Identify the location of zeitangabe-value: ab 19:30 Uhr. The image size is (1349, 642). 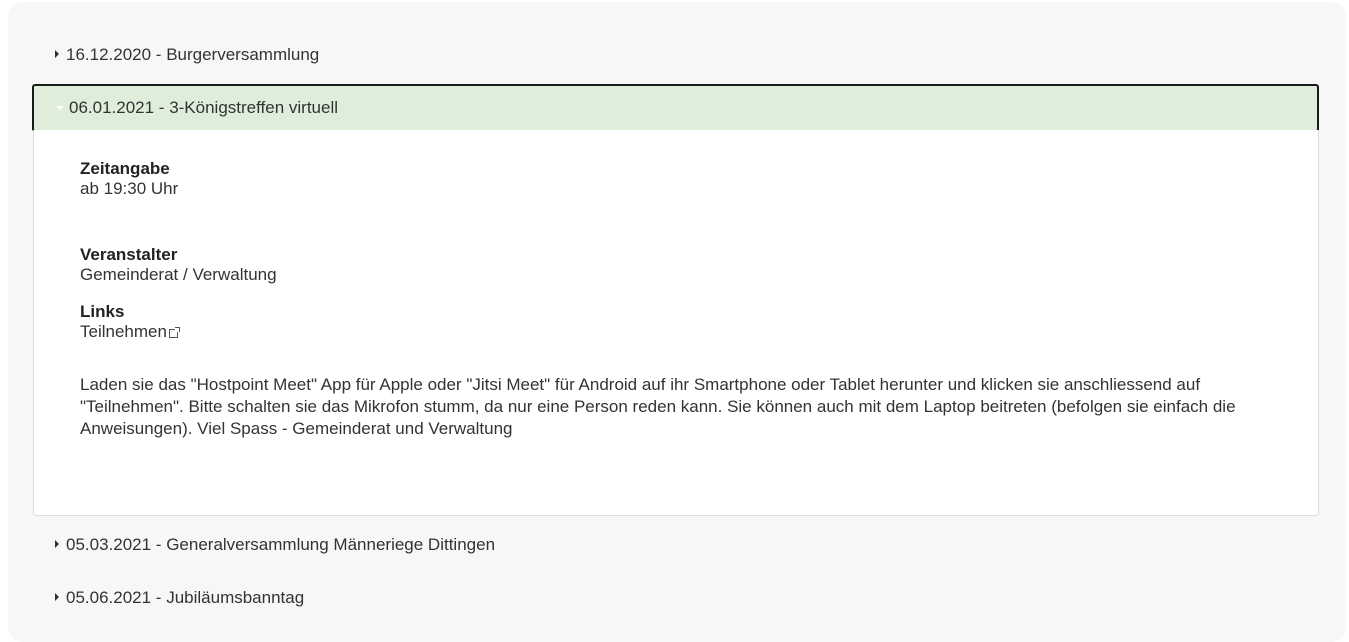
(129, 188).